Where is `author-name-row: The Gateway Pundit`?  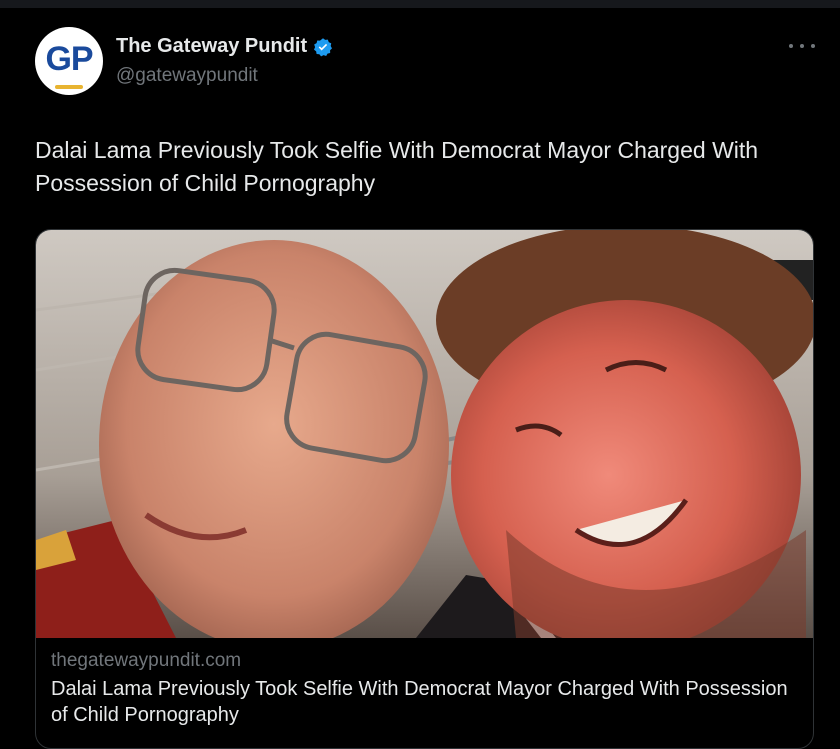
author-name-row: The Gateway Pundit is located at coordinates (224, 46).